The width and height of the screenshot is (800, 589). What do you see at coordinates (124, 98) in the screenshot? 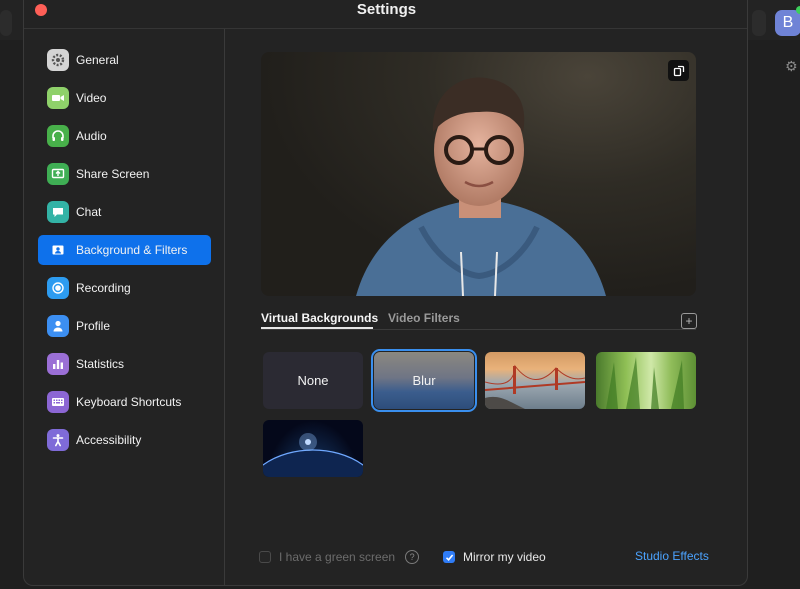
I see `sidebar-item-video: Video` at bounding box center [124, 98].